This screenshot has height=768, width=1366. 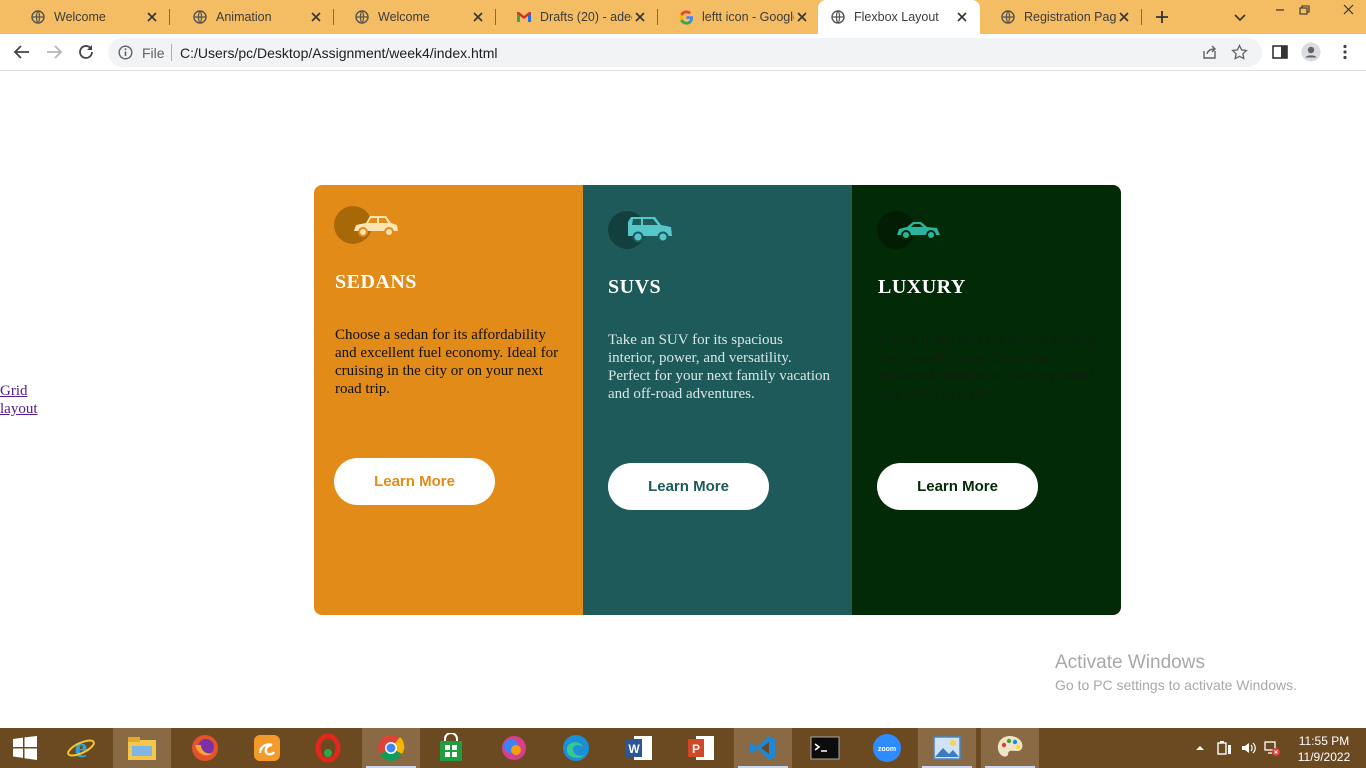 I want to click on watermark-title: Activate Windows, so click(x=1130, y=662).